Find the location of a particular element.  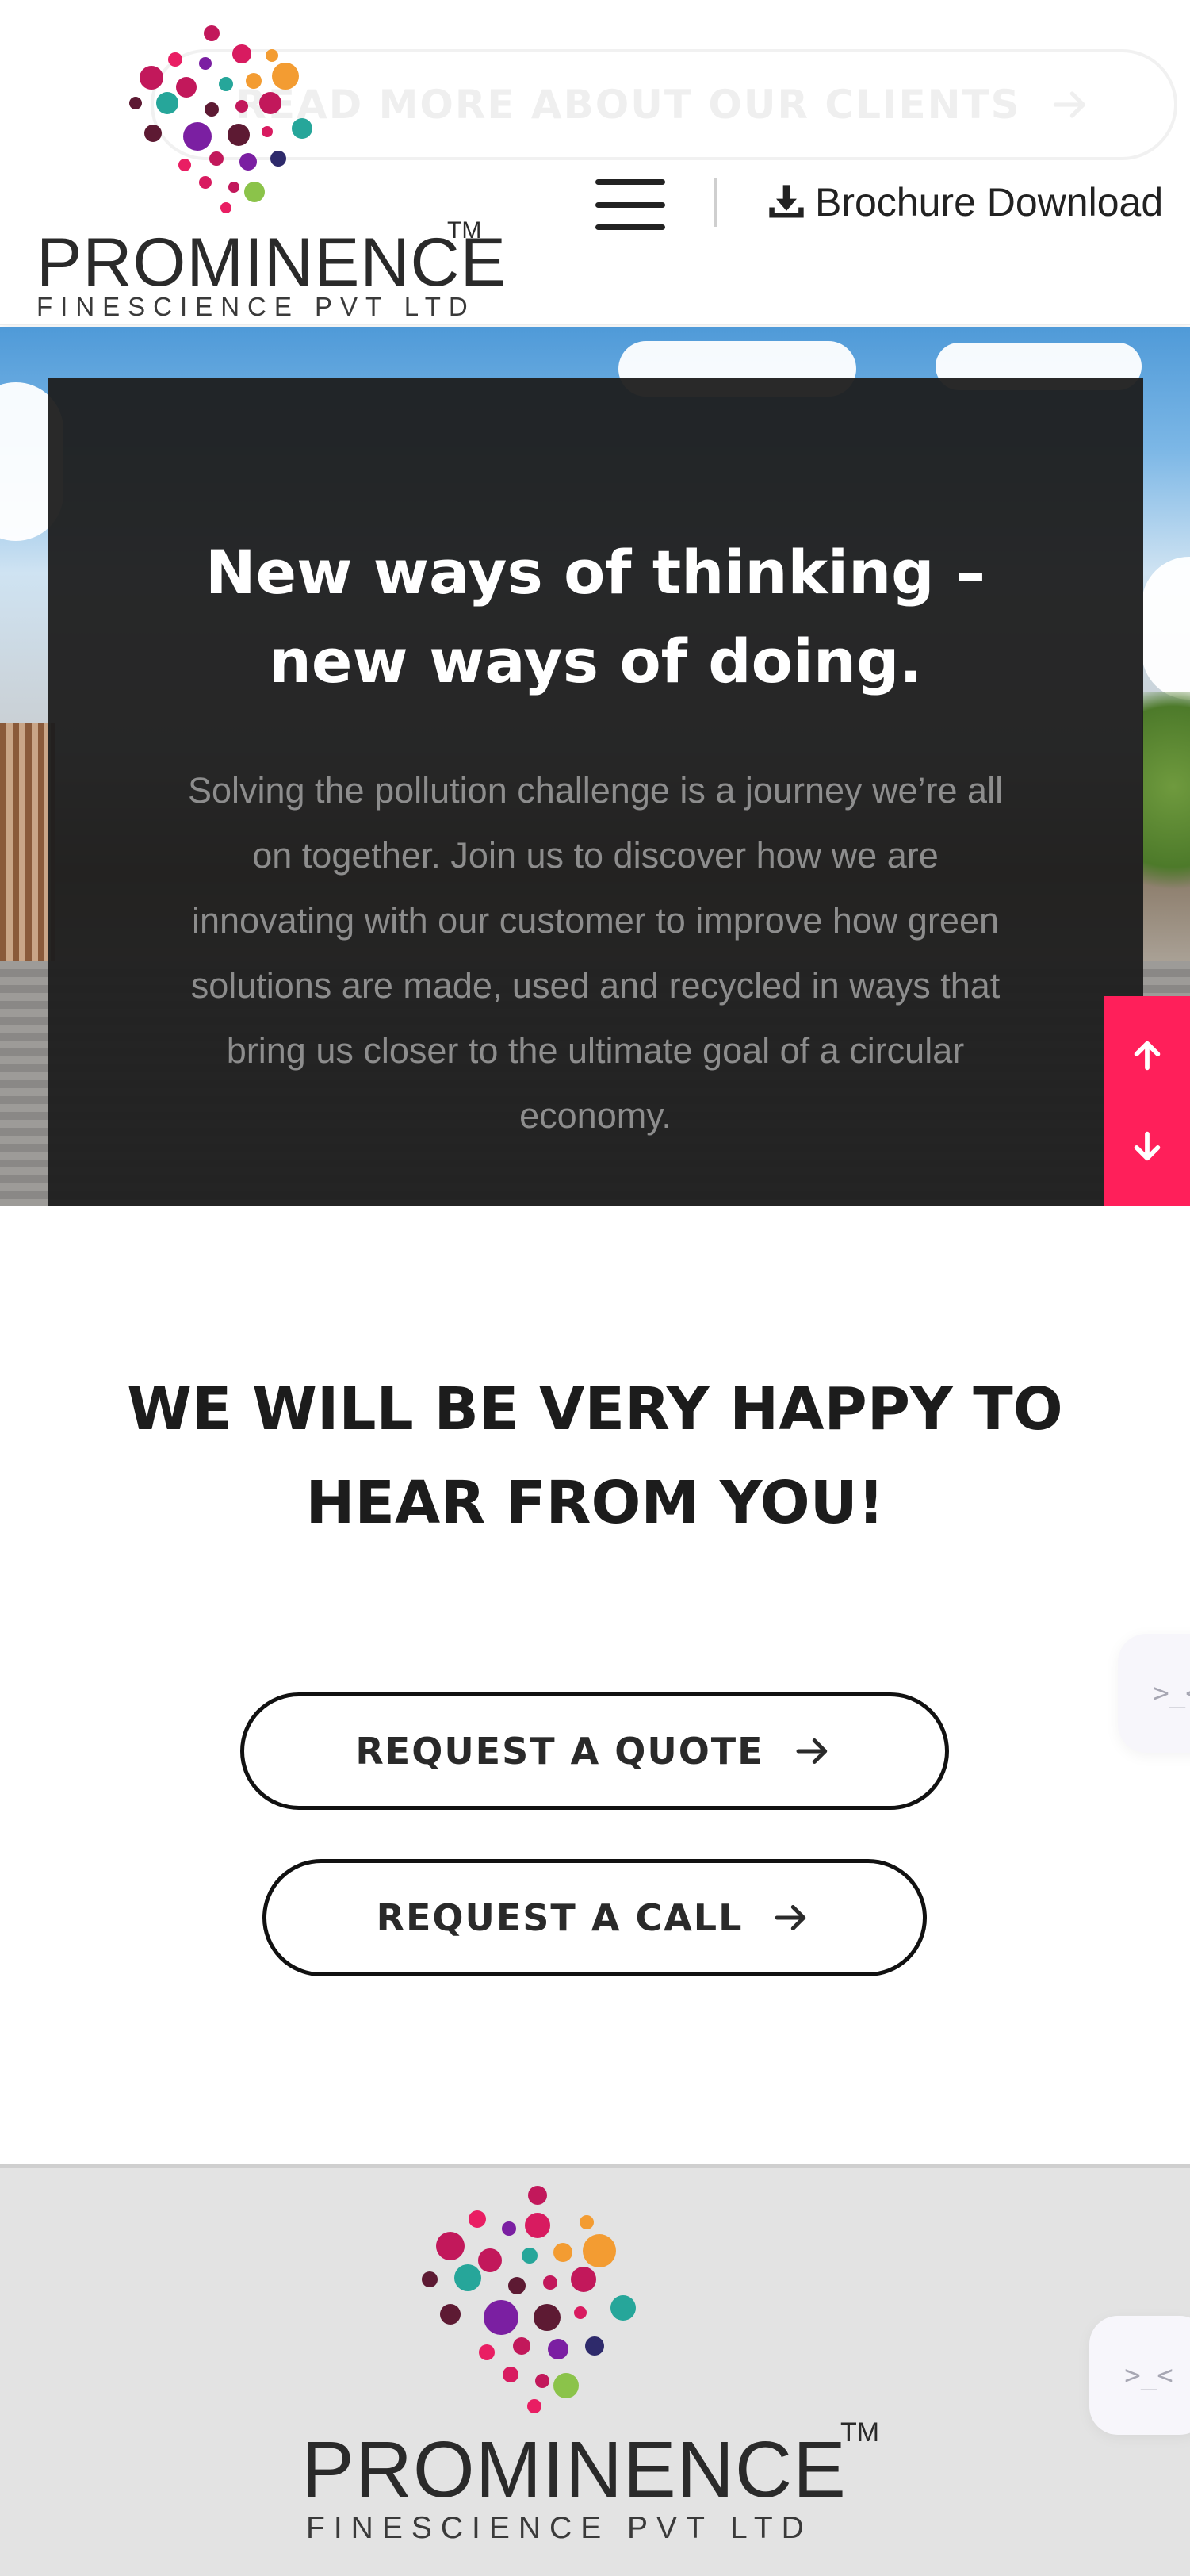

contact-heading-line: HEAR FROM YOU! is located at coordinates (595, 1503).